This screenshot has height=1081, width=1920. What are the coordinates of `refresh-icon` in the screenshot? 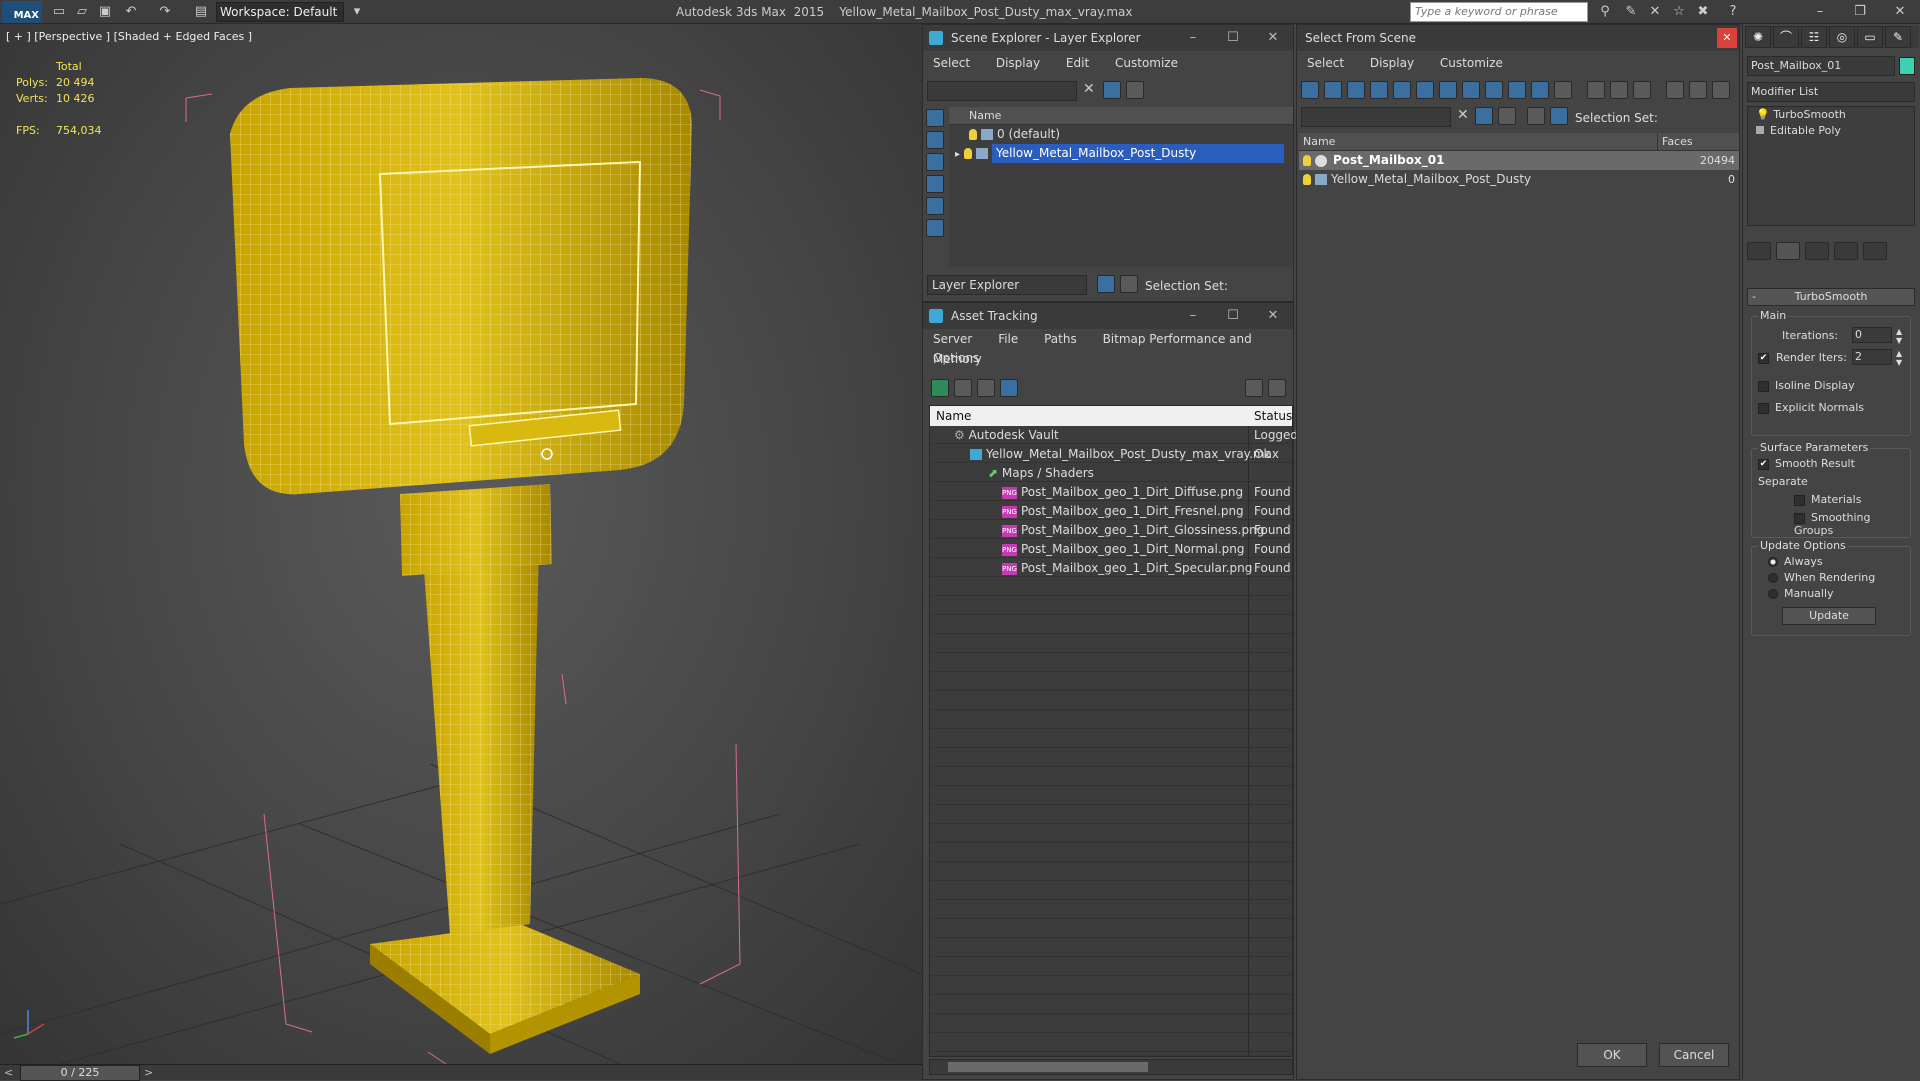 It's located at (940, 388).